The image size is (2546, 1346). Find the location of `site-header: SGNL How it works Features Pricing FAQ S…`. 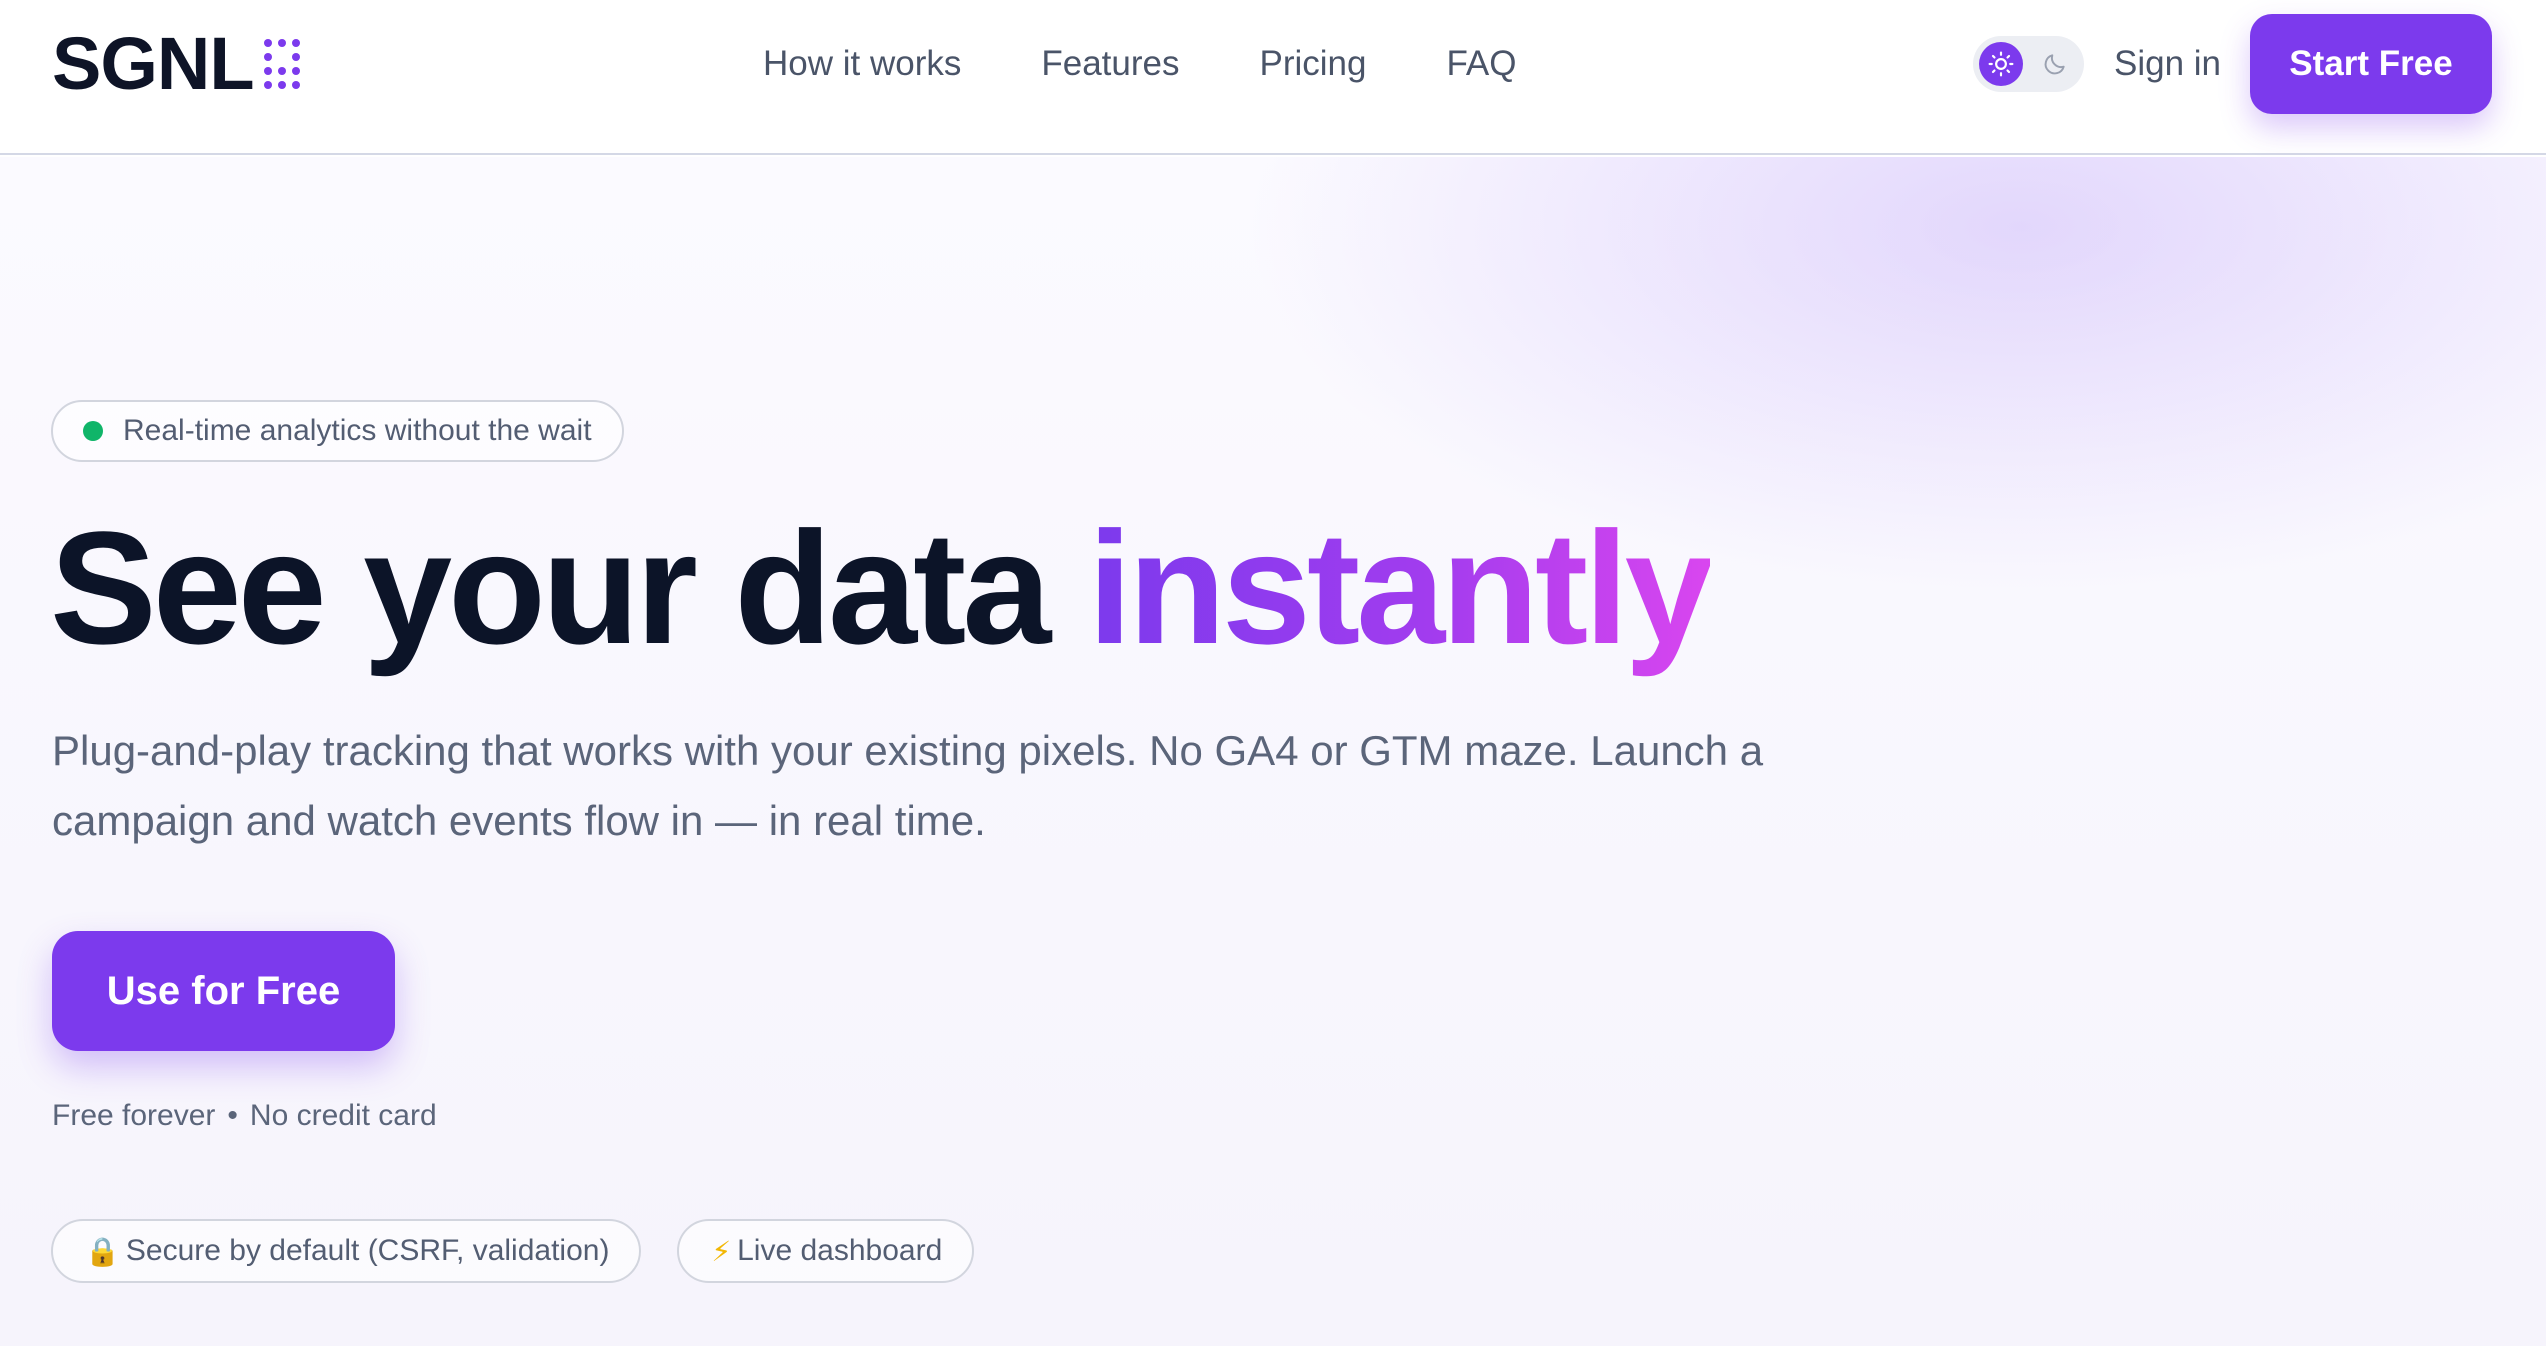

site-header: SGNL How it works Features Pricing FAQ S… is located at coordinates (1273, 77).